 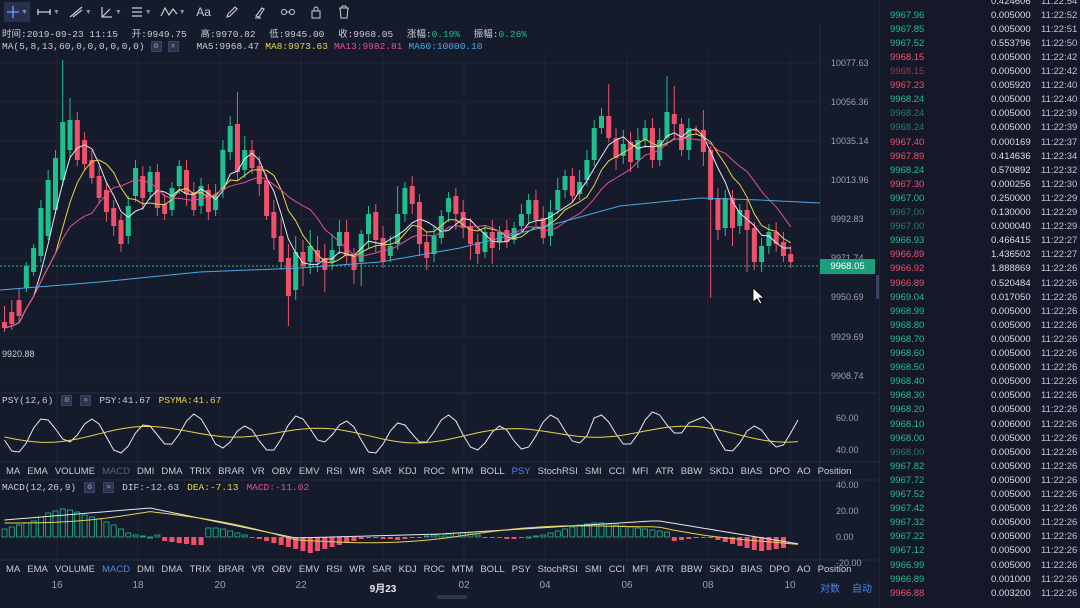 I want to click on trade-time: 11:22:37, so click(x=1059, y=142).